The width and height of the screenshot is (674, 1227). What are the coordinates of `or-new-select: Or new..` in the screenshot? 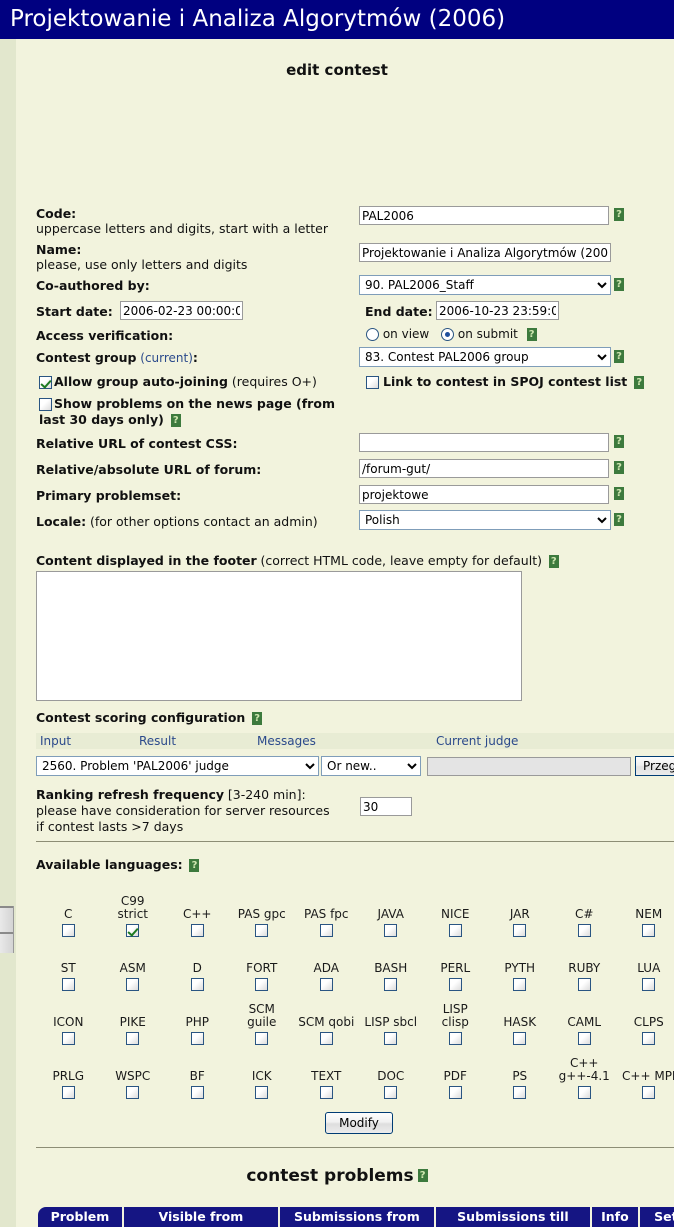 It's located at (371, 766).